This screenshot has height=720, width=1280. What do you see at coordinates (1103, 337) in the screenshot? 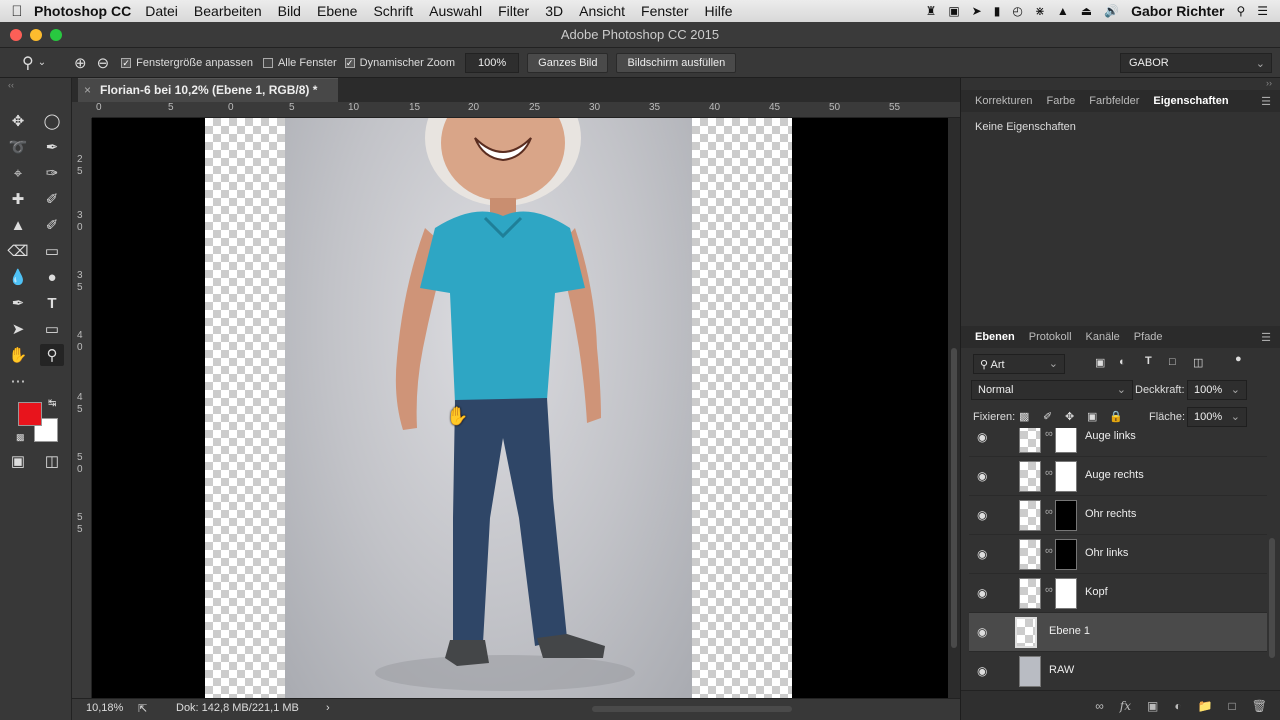
I see `tab-kanaele: Kanäle` at bounding box center [1103, 337].